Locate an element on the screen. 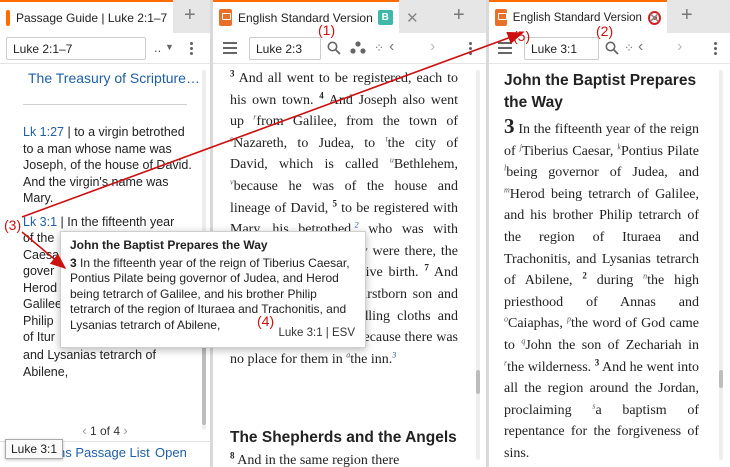 The height and width of the screenshot is (467, 730). annotation-1: (1) is located at coordinates (327, 30).